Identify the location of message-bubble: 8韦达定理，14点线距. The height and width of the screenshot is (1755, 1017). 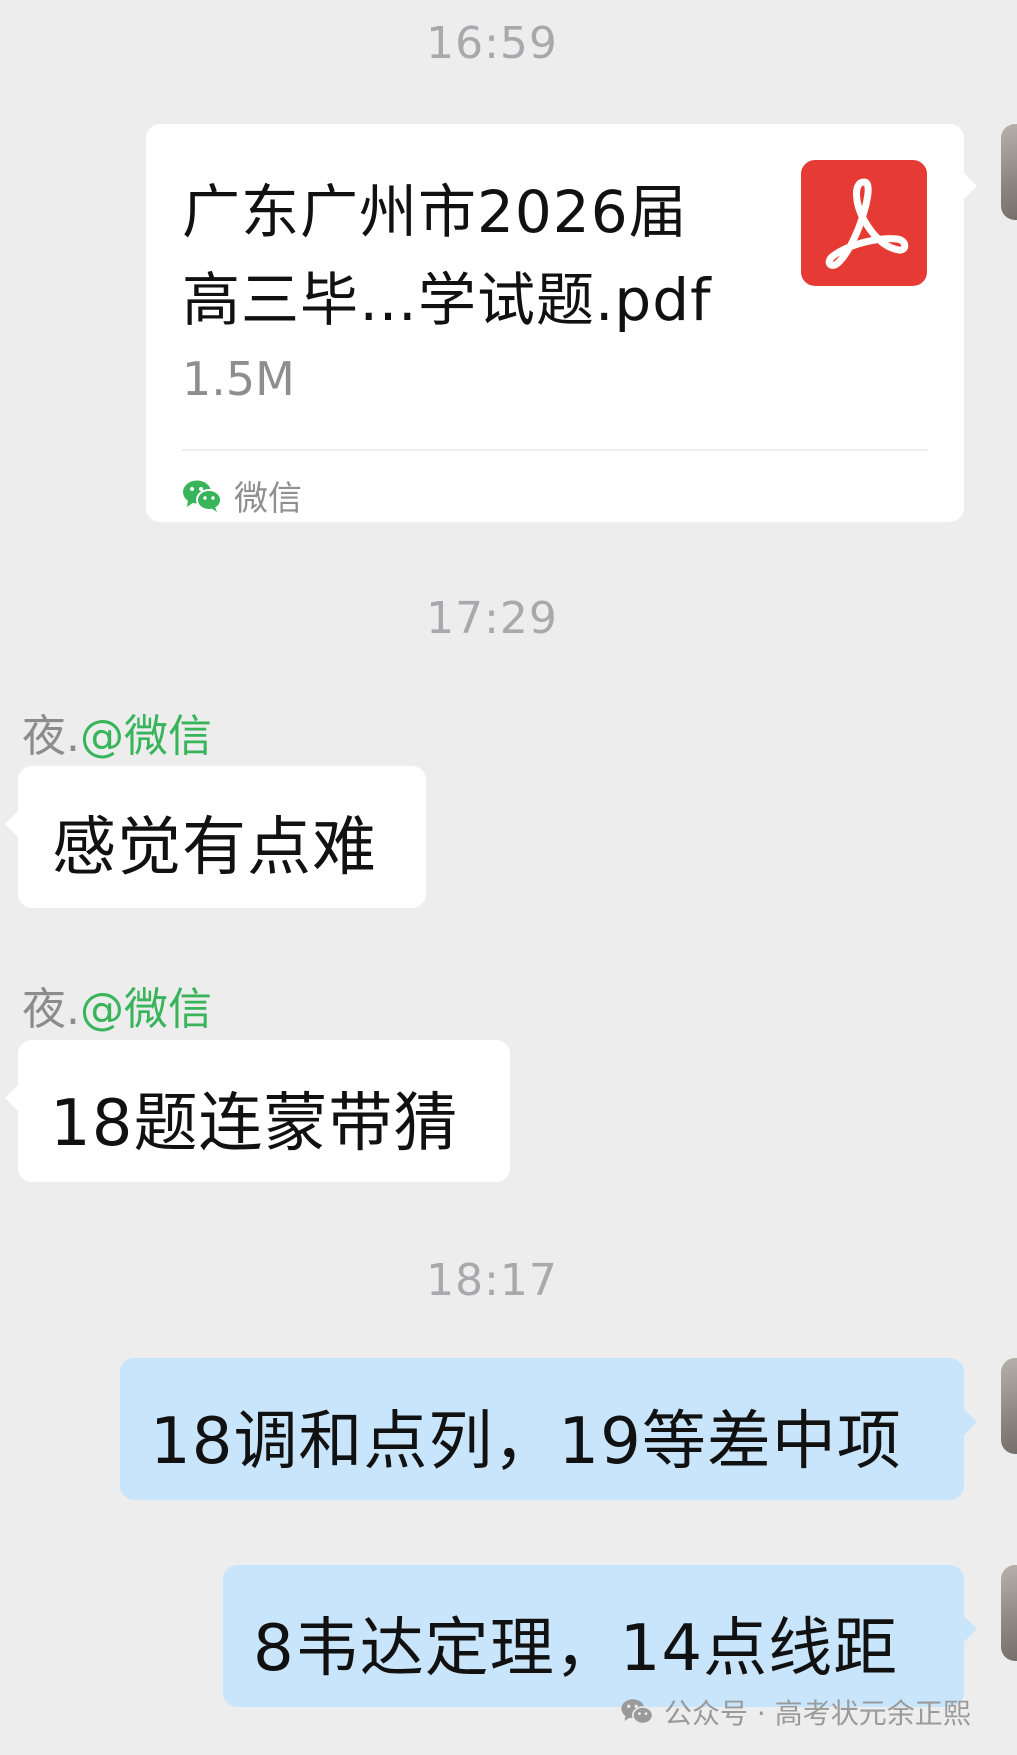
(600, 1636).